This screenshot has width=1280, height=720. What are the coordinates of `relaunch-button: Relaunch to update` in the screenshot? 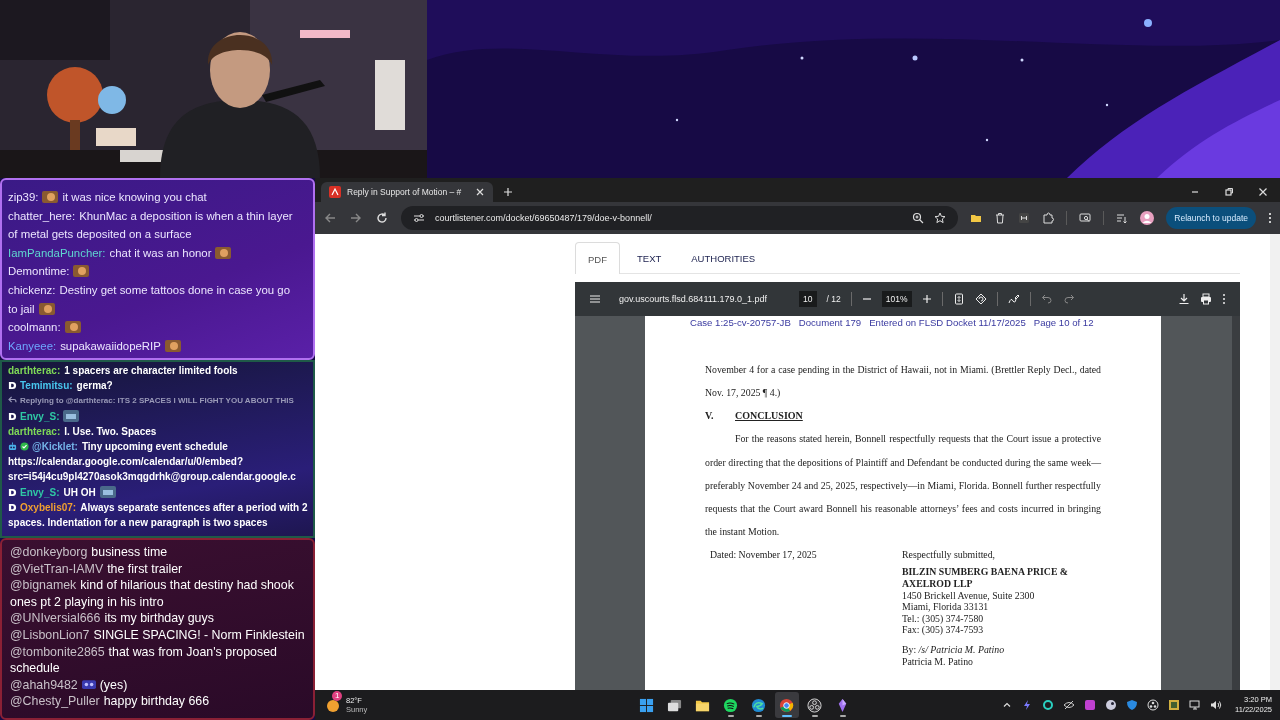 It's located at (1211, 218).